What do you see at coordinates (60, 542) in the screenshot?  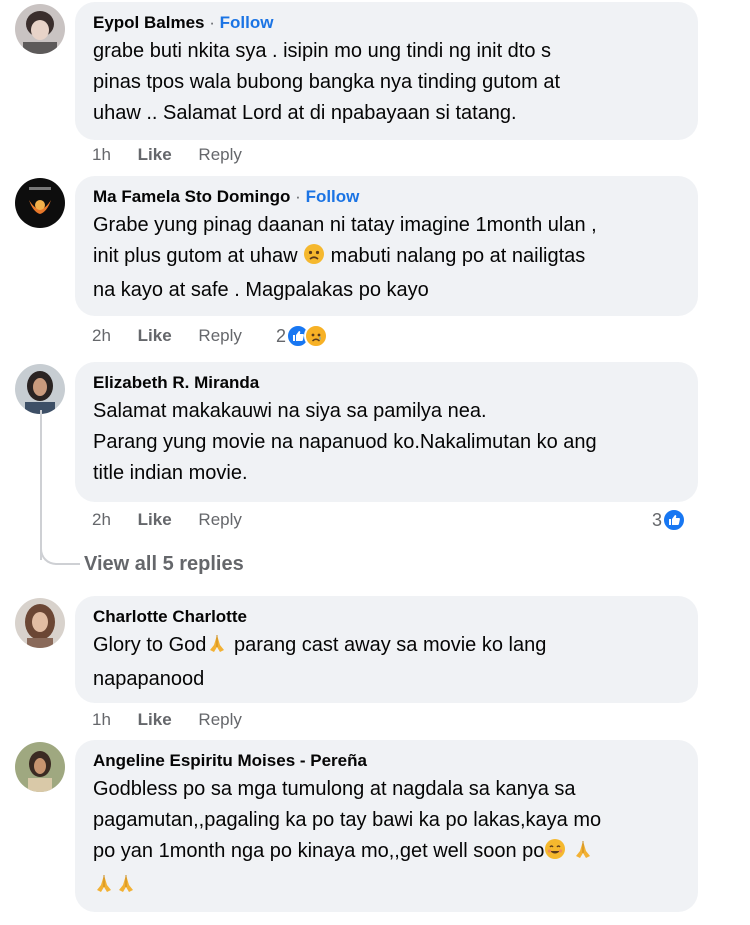 I see `thread-connector` at bounding box center [60, 542].